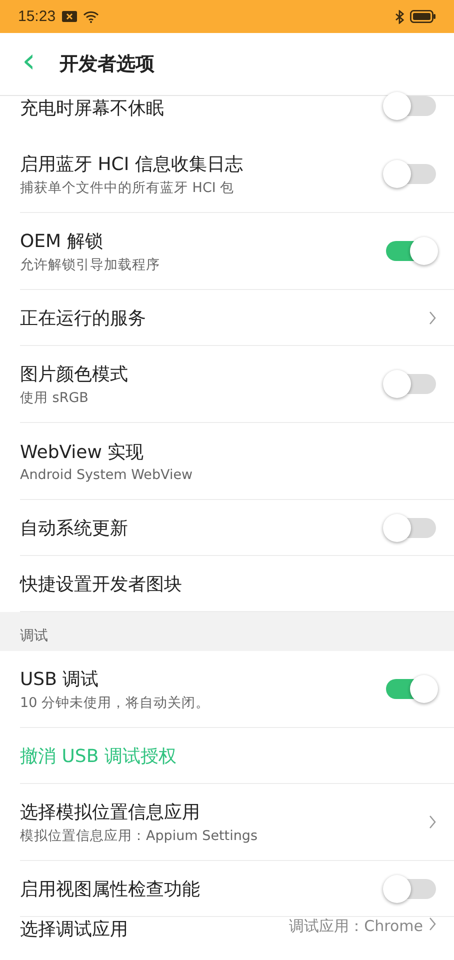 This screenshot has width=454, height=960. What do you see at coordinates (110, 889) in the screenshot?
I see `setting-title: 启用视图属性检查功能` at bounding box center [110, 889].